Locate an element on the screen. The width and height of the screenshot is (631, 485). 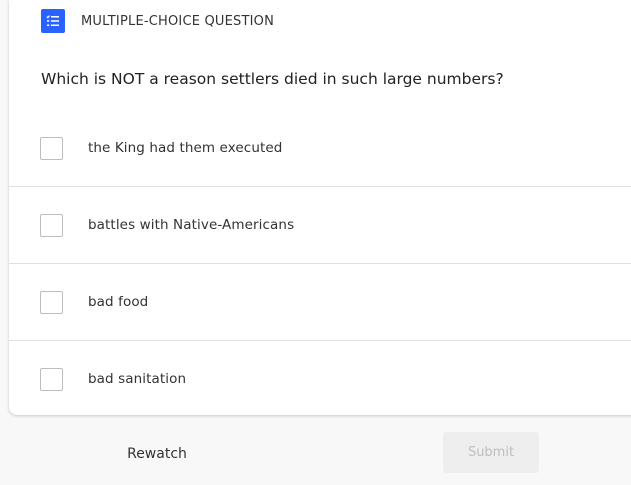
checklist-icon is located at coordinates (53, 21).